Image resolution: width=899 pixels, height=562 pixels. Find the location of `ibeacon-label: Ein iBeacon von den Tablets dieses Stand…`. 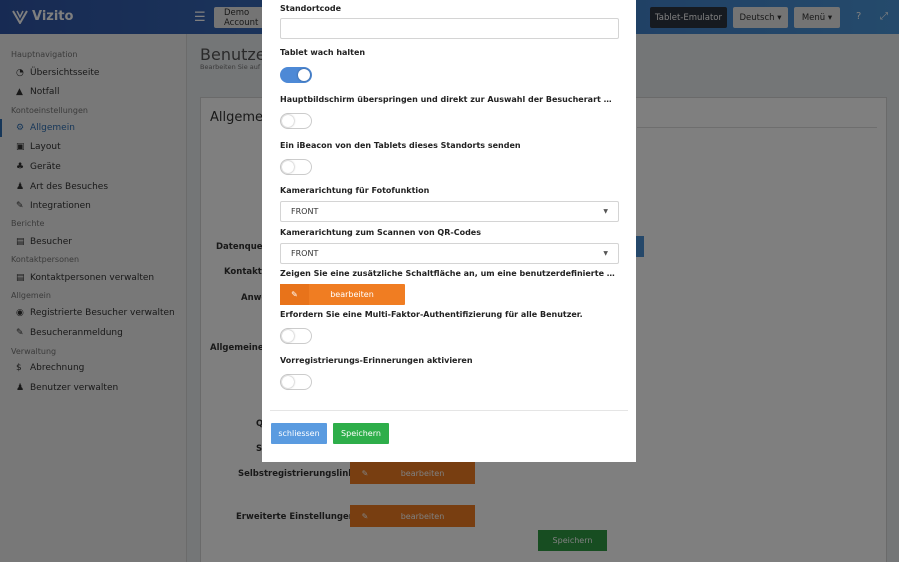

ibeacon-label: Ein iBeacon von den Tablets dieses Stand… is located at coordinates (400, 145).